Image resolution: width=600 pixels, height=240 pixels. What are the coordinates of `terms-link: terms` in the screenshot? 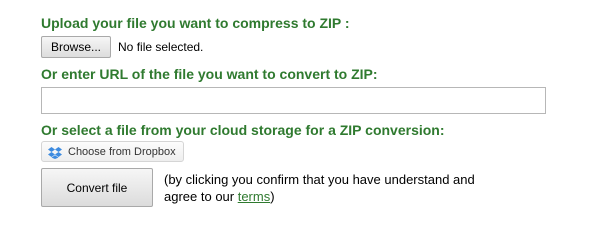 It's located at (254, 196).